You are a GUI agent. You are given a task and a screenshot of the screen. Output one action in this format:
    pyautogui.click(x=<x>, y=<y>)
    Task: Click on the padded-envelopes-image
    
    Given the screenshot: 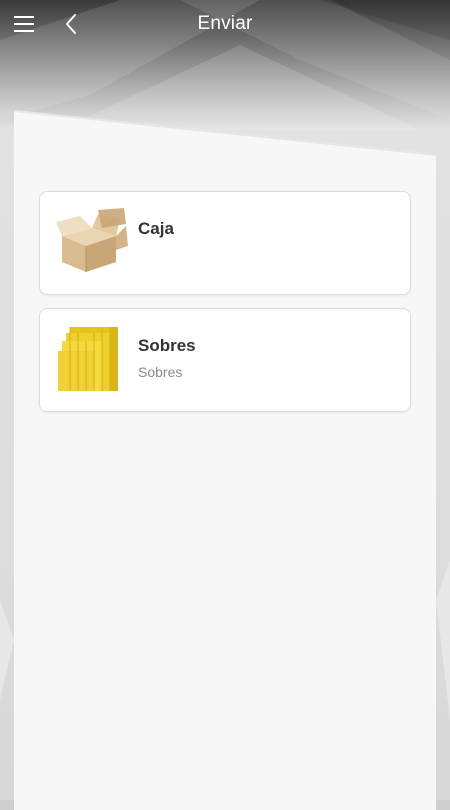 What is the action you would take?
    pyautogui.click(x=88, y=359)
    